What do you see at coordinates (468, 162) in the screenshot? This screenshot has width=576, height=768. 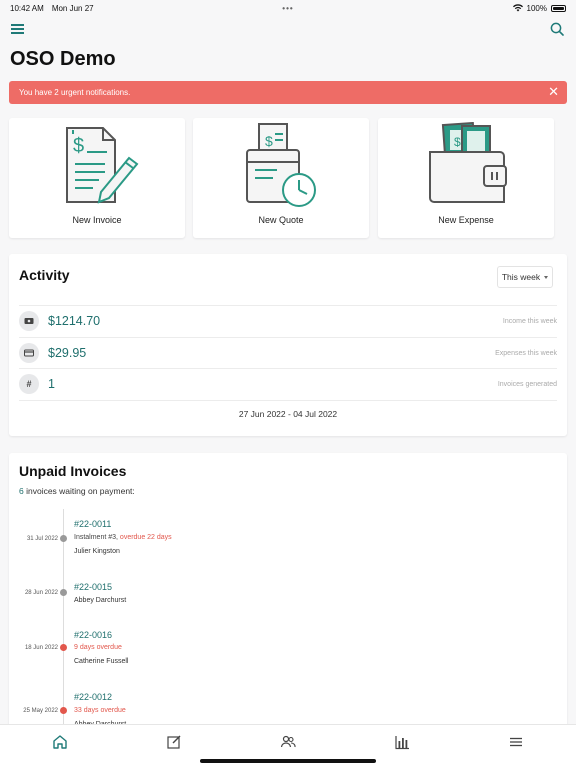 I see `wallet-icon: $` at bounding box center [468, 162].